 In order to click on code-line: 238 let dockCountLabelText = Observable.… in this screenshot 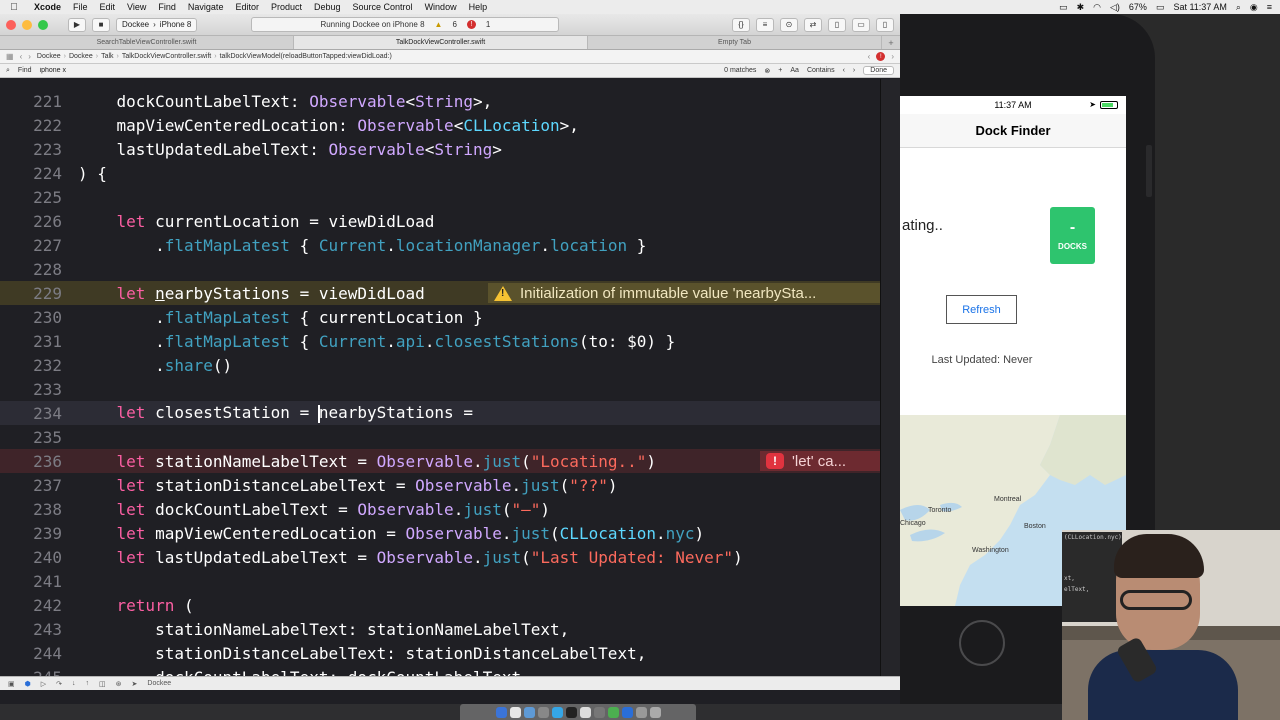, I will do `click(440, 509)`.